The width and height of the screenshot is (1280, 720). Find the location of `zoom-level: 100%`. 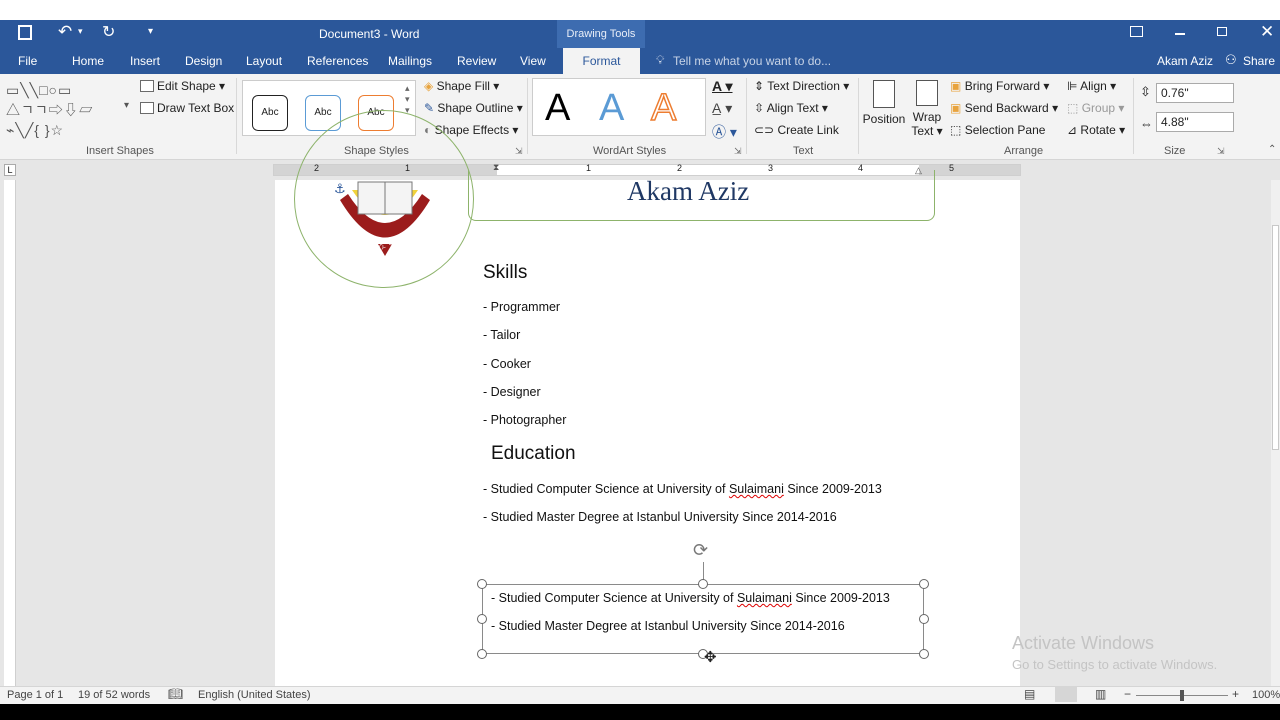

zoom-level: 100% is located at coordinates (1266, 695).